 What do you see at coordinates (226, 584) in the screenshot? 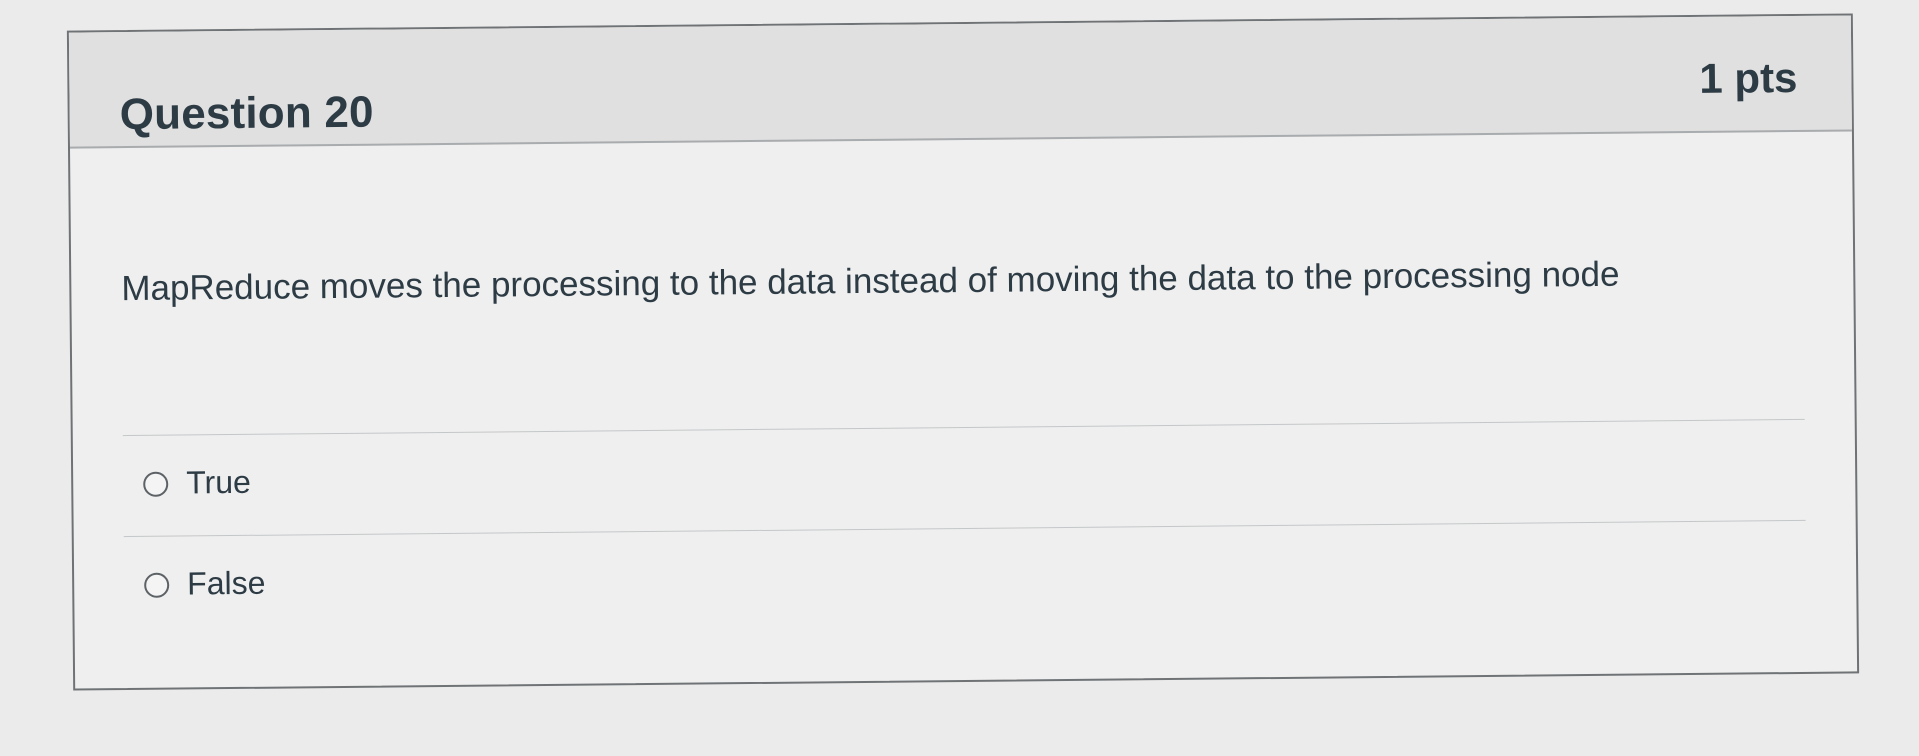
I see `answer-label-false: False` at bounding box center [226, 584].